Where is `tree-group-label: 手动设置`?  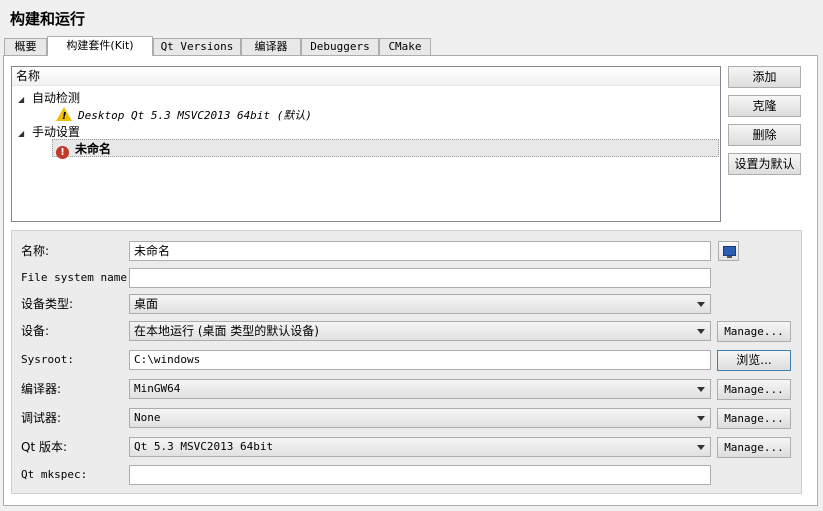
tree-group-label: 手动设置 is located at coordinates (56, 132).